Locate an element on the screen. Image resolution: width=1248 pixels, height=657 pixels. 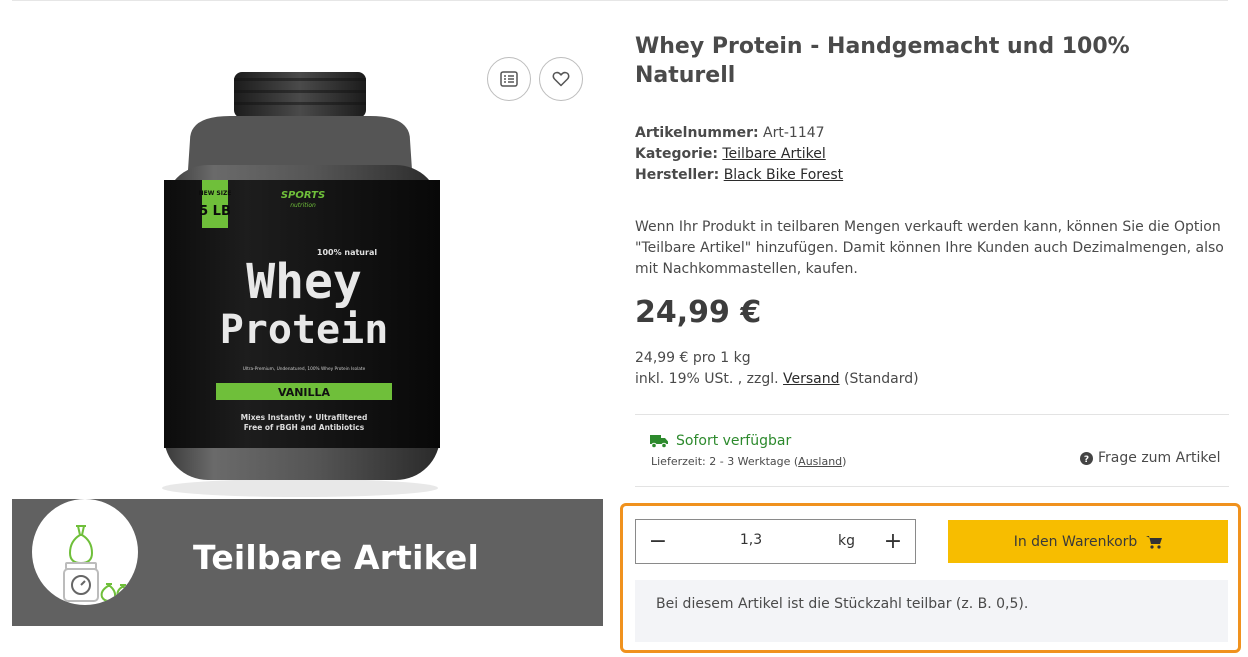
quantity-unit: kg is located at coordinates (846, 541).